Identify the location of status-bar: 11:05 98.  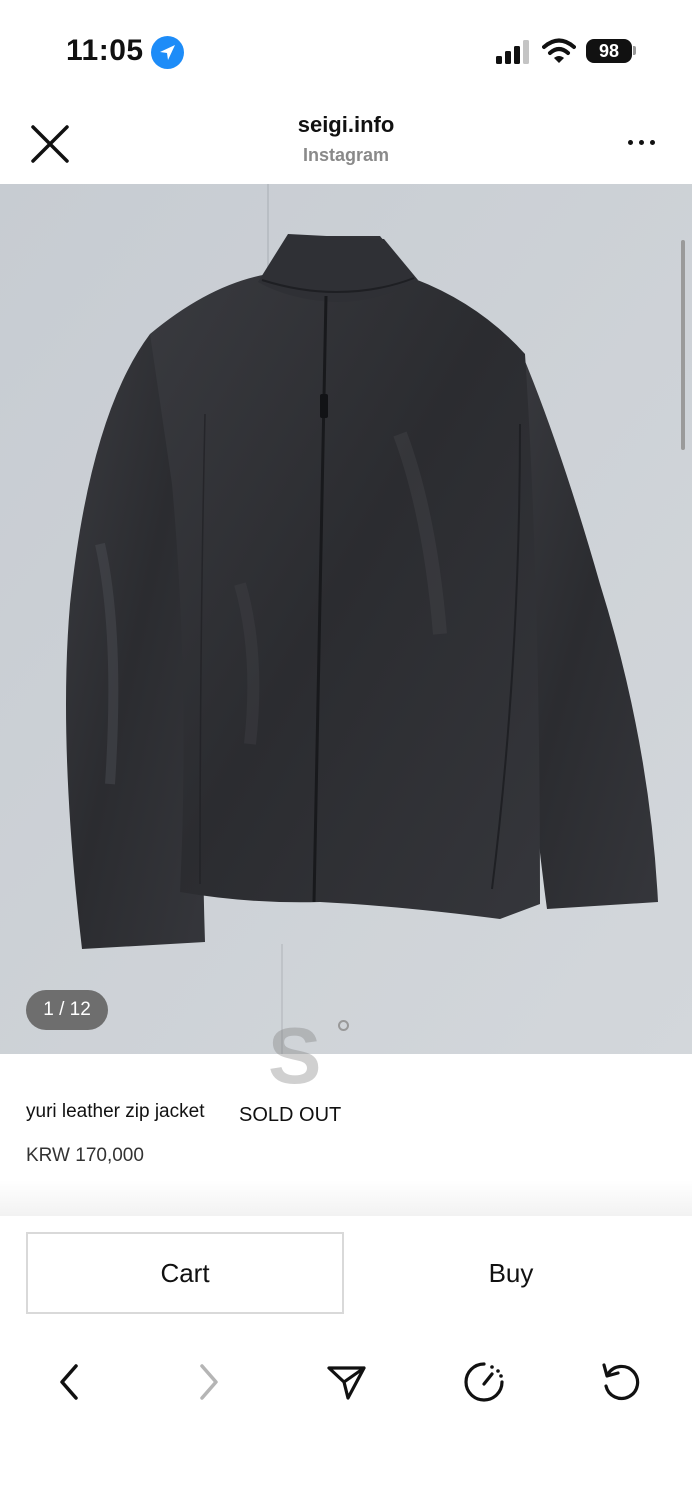
(346, 50).